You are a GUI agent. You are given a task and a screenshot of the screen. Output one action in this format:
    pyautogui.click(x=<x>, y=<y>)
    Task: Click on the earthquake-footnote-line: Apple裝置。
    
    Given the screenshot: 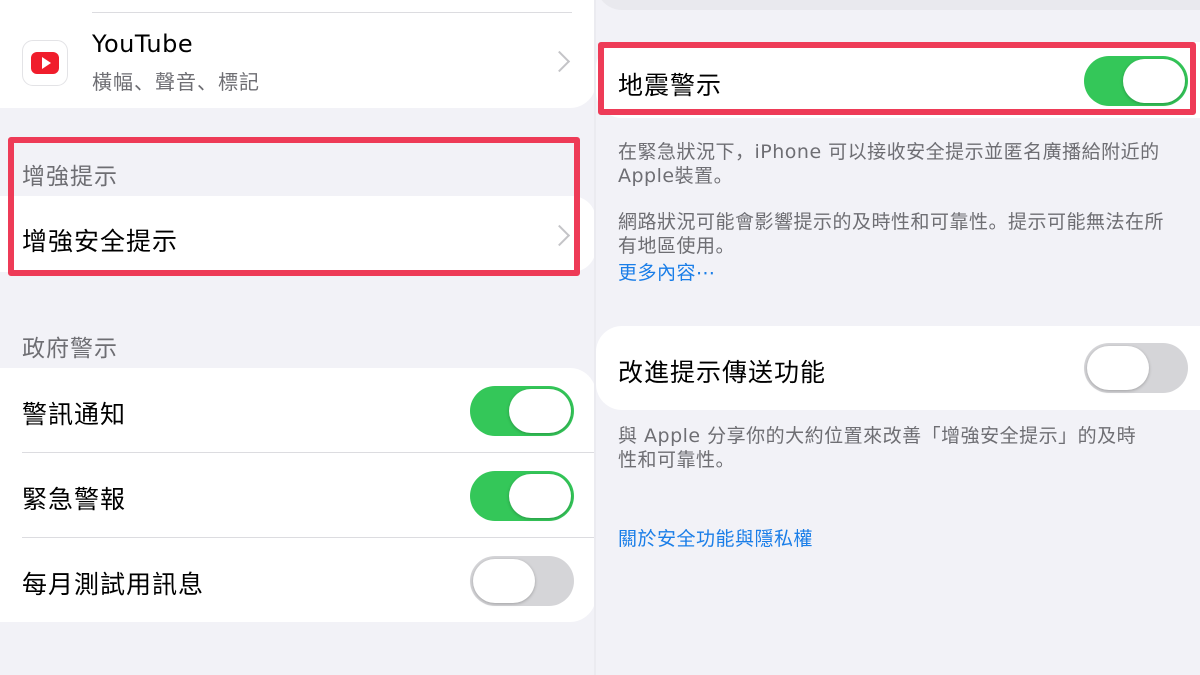 What is the action you would take?
    pyautogui.click(x=676, y=176)
    